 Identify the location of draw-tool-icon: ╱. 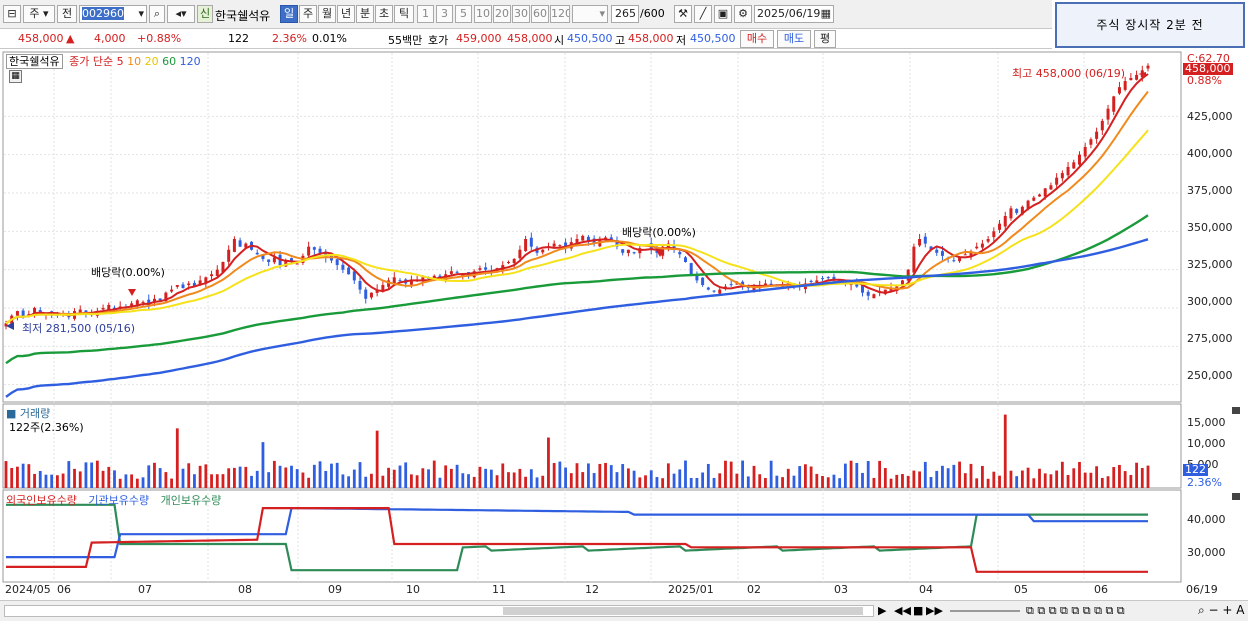
(703, 14).